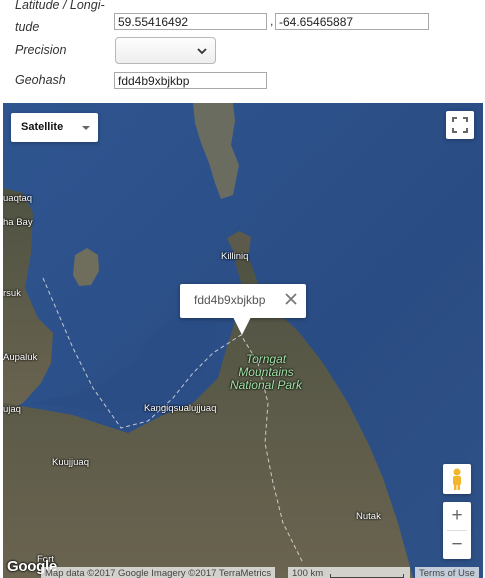 The image size is (485, 578). What do you see at coordinates (447, 572) in the screenshot?
I see `terms-of-use-link: Terms of Use` at bounding box center [447, 572].